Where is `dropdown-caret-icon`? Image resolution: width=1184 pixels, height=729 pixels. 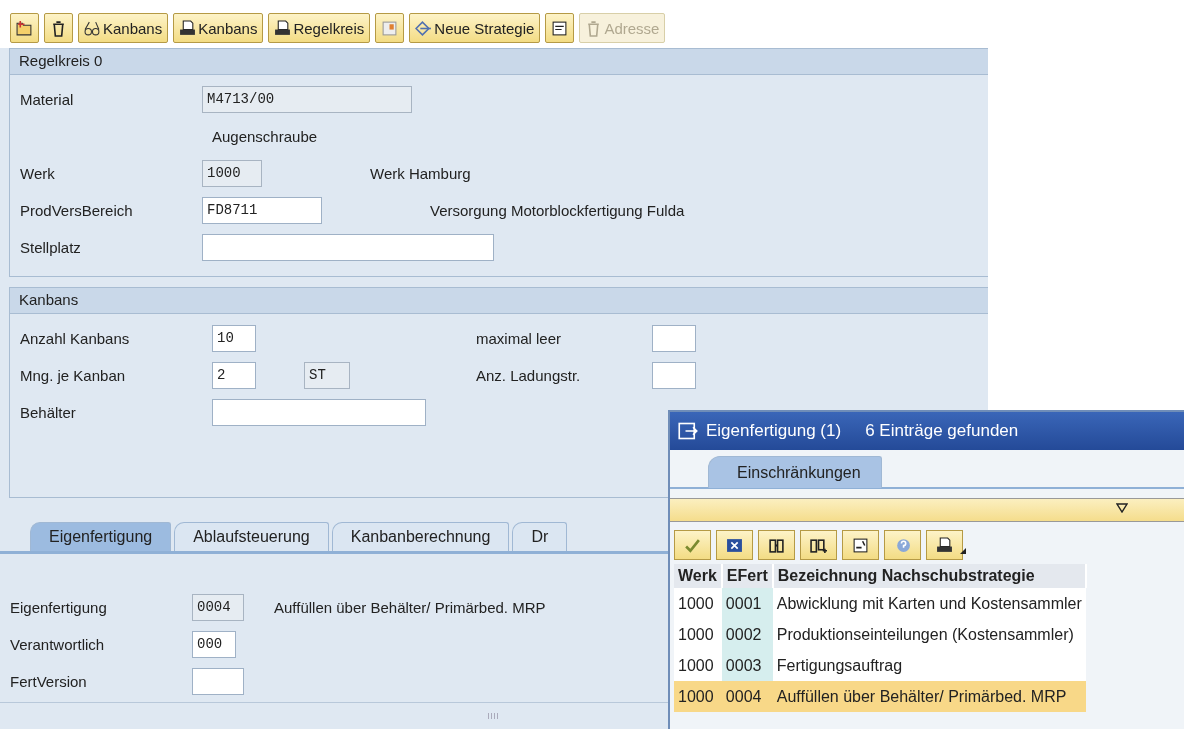 dropdown-caret-icon is located at coordinates (963, 551).